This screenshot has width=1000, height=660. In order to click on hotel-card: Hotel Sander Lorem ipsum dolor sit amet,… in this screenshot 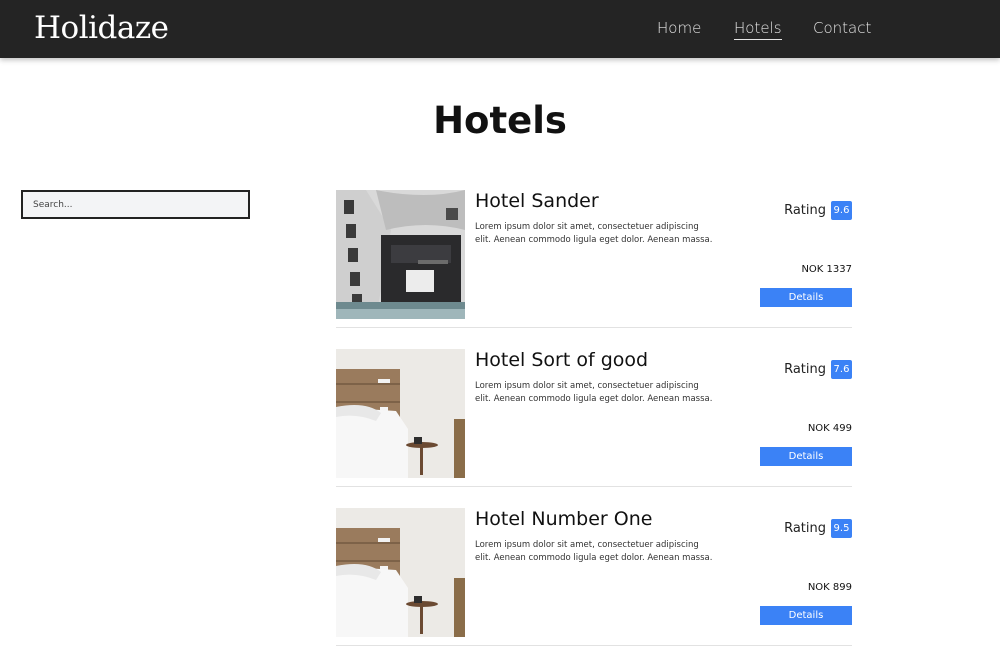, I will do `click(594, 259)`.